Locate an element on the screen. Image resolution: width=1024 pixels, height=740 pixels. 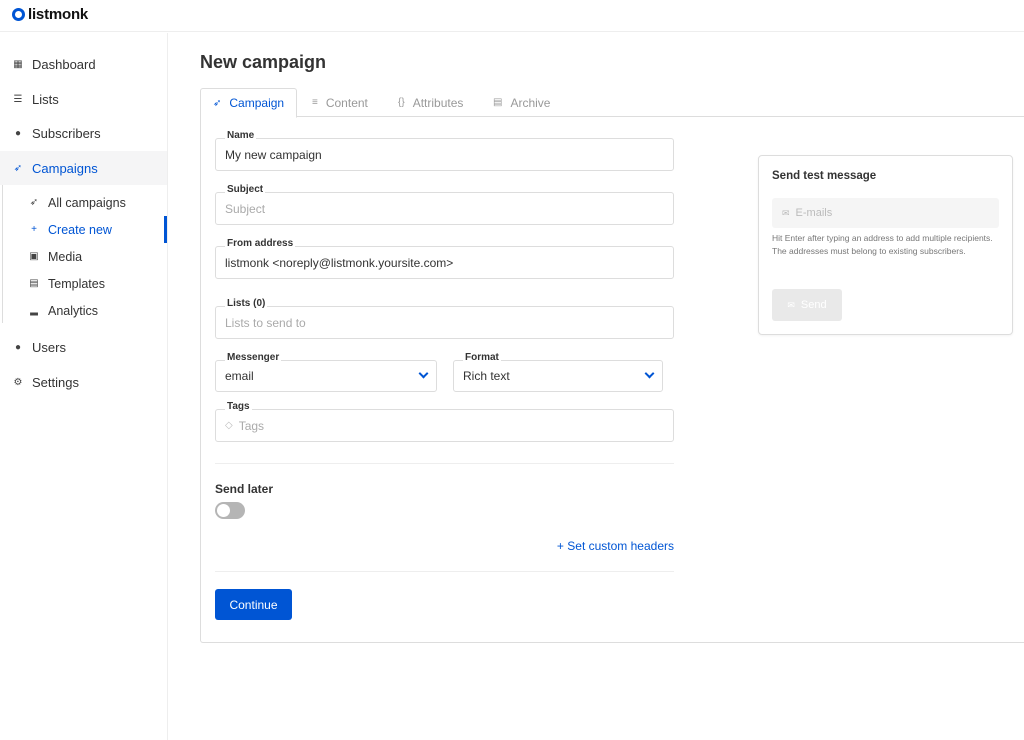
archive-icon: ▤ is located at coordinates (498, 102).